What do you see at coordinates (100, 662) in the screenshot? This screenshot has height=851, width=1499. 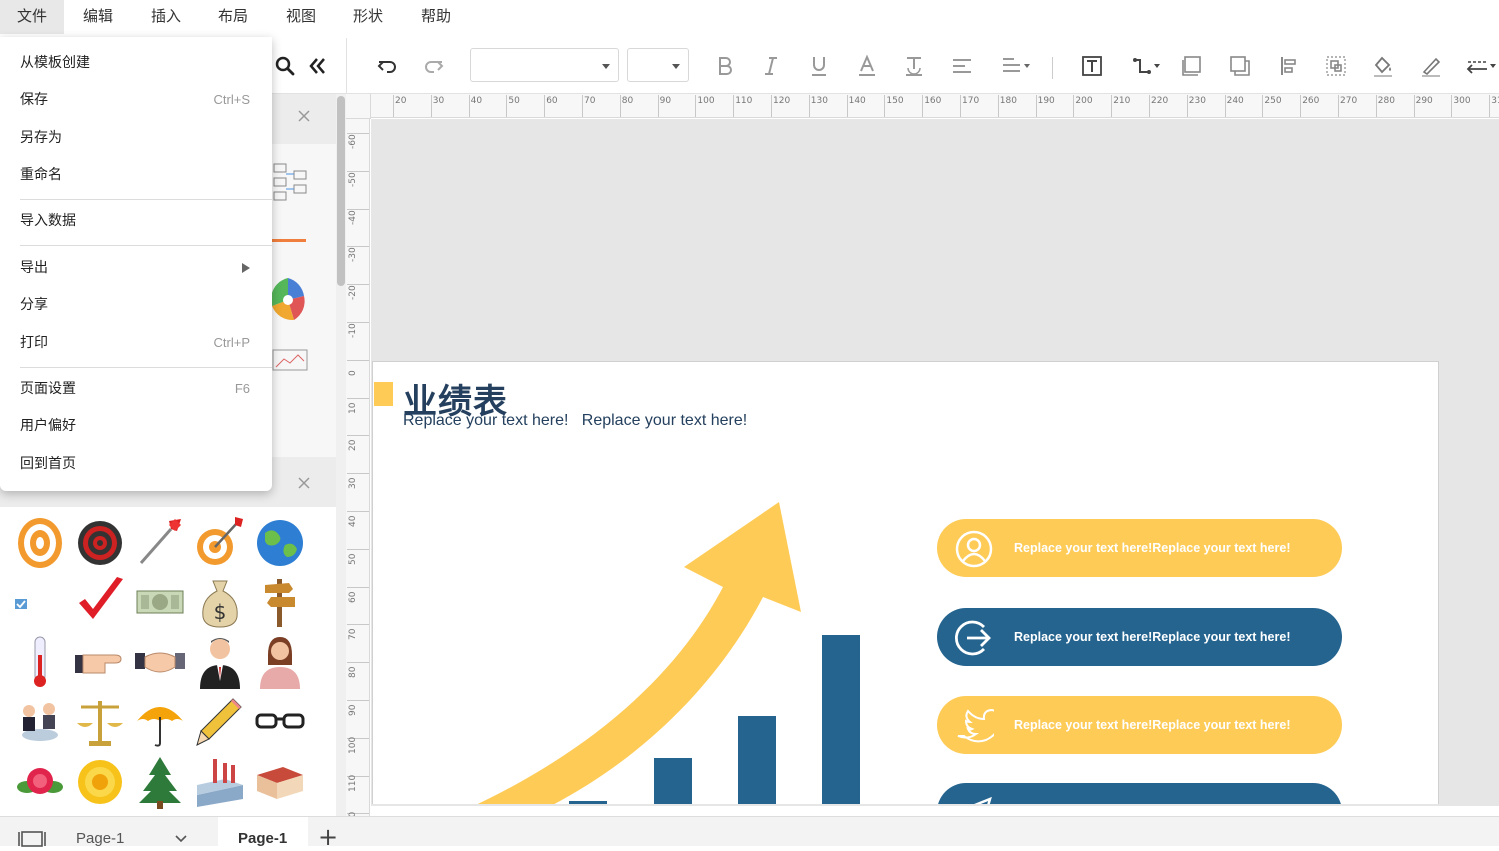 I see `pointing-hand-icon` at bounding box center [100, 662].